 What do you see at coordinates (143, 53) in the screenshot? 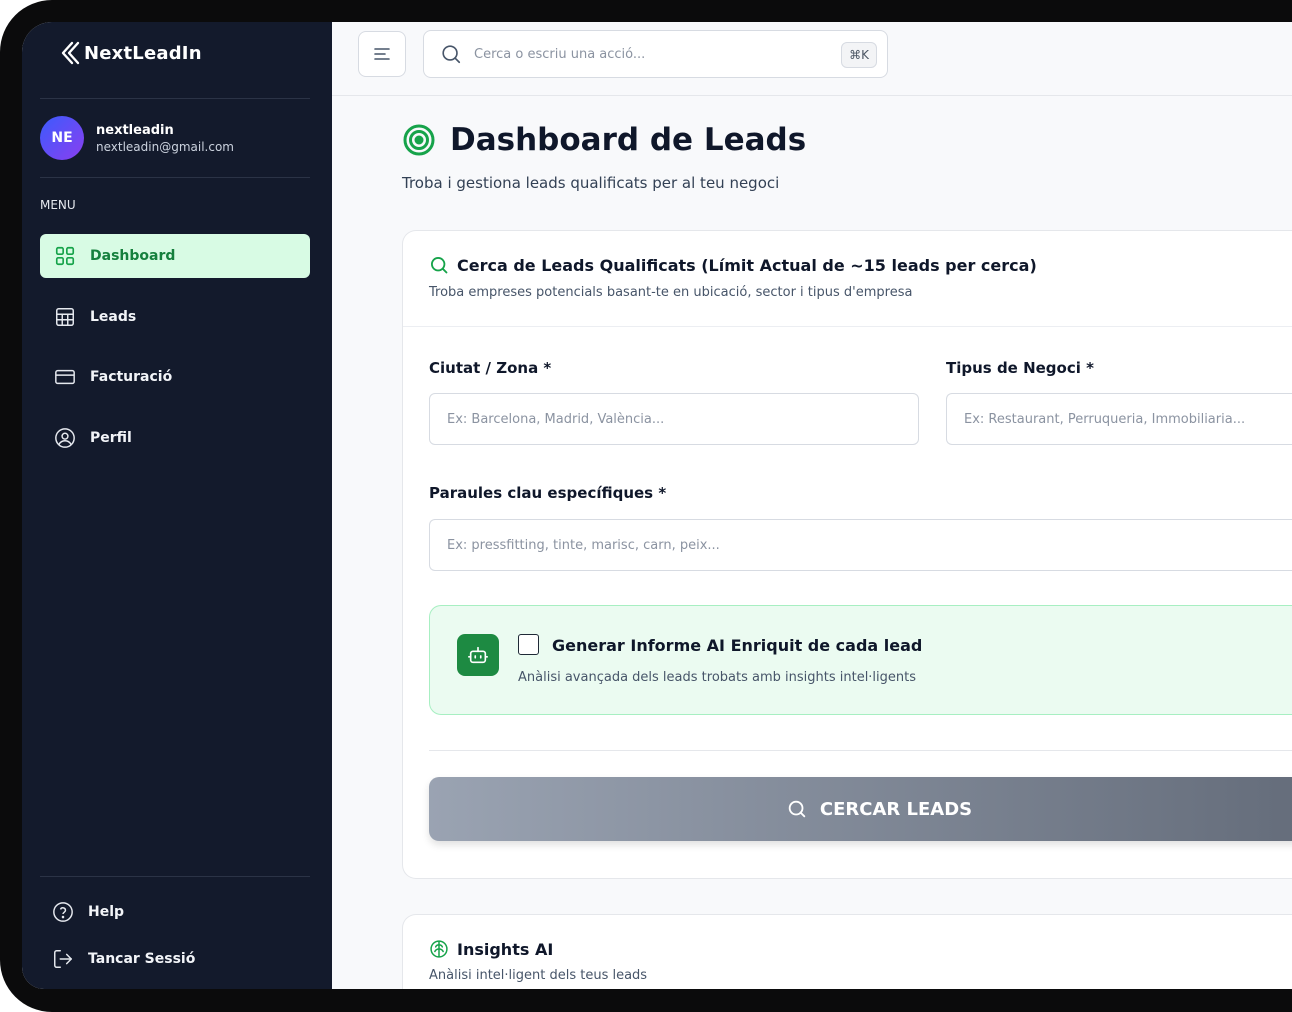
I see `app-name: NextLeadIn` at bounding box center [143, 53].